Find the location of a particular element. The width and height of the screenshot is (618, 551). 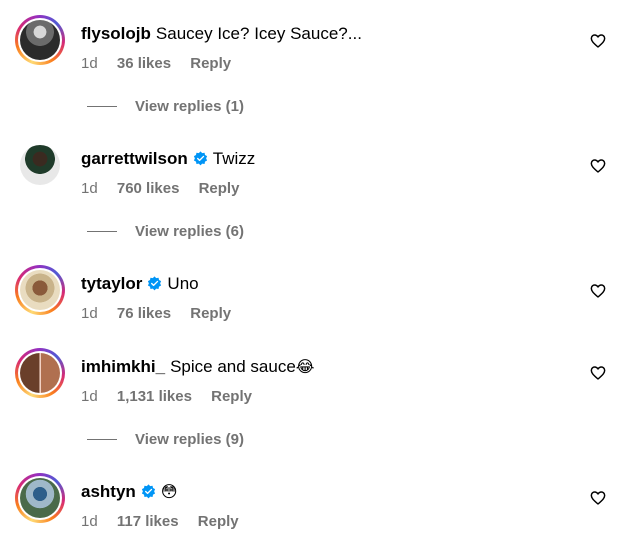

comment-likes: 36 likes is located at coordinates (144, 63).